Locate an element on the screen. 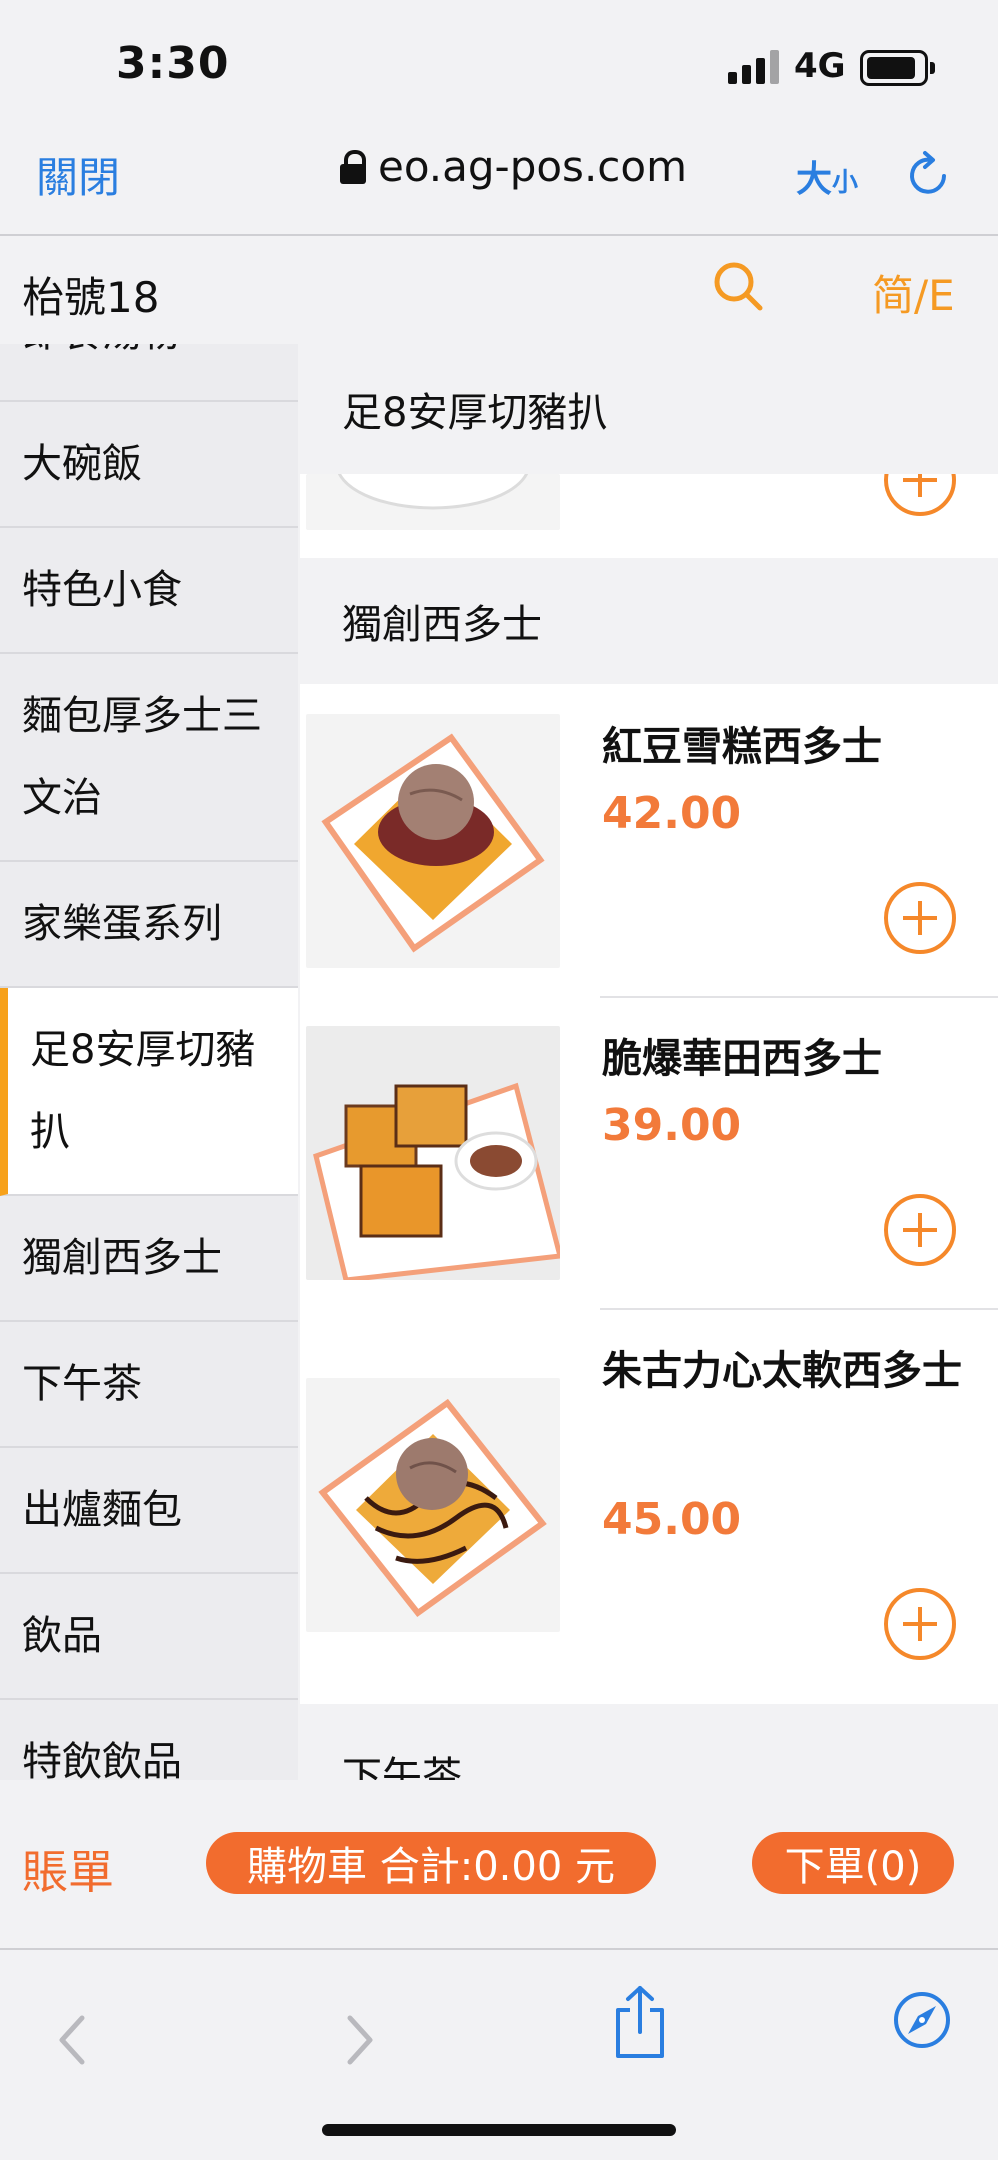  sidebar-item-label: 麵包厚多士三文治 is located at coordinates (142, 757).